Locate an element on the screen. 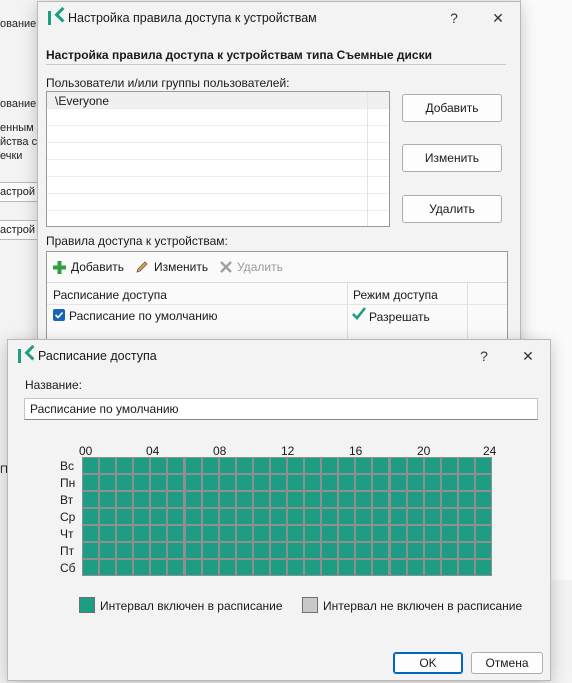  close-button: ✕ is located at coordinates (528, 356).